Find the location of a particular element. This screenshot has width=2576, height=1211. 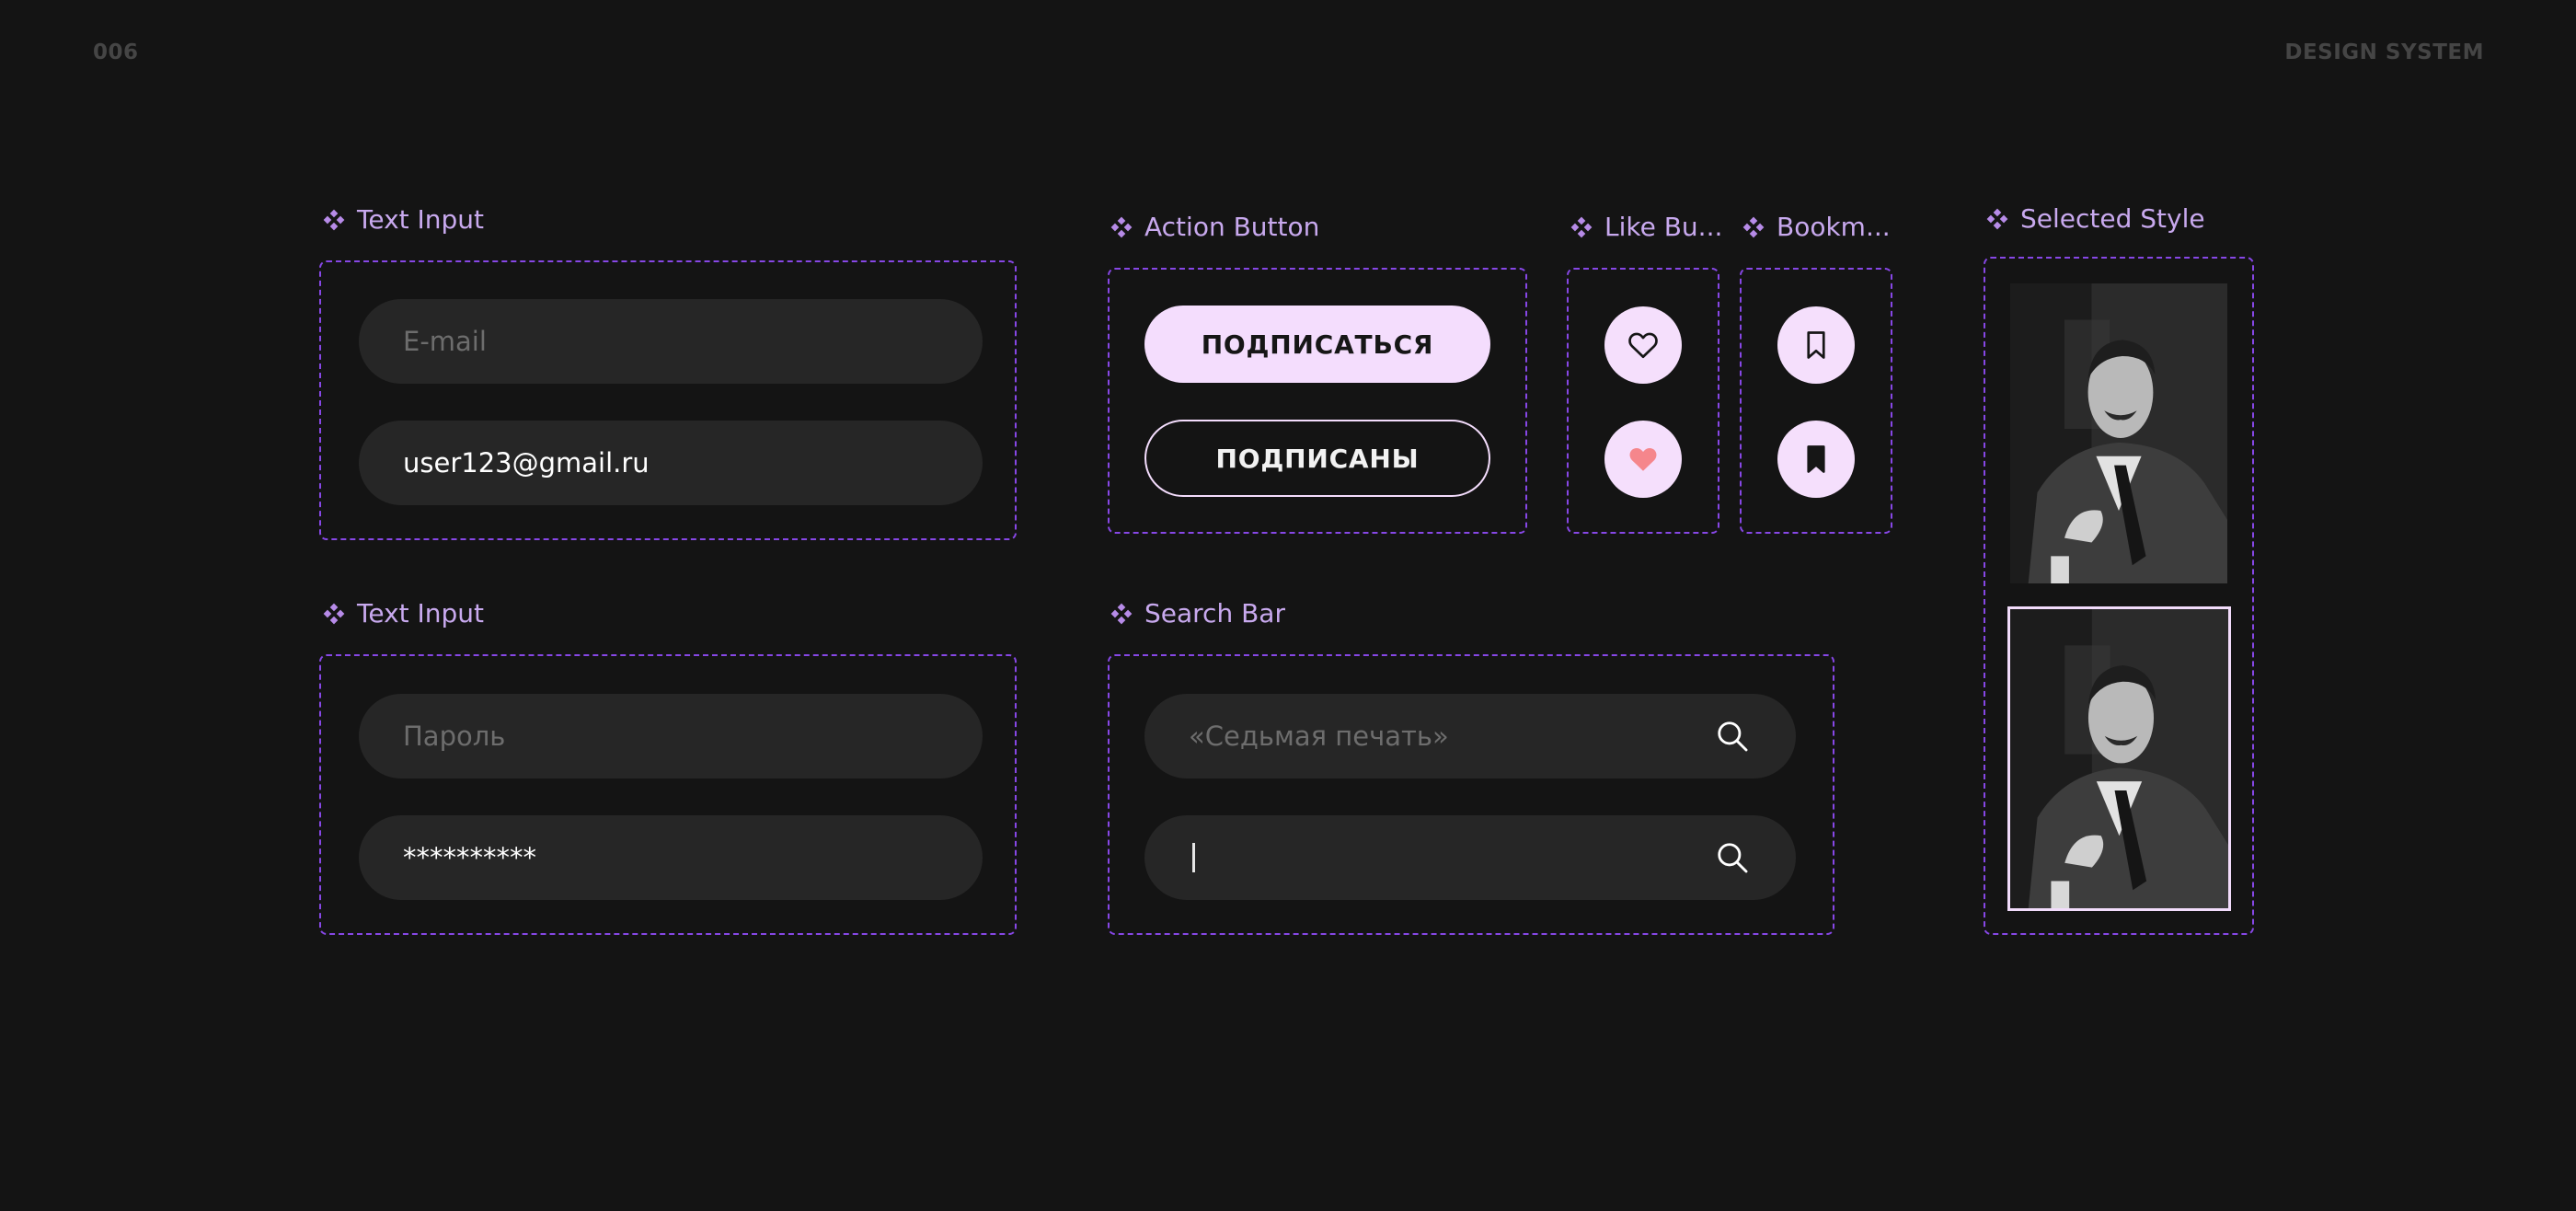

password-field-filled: ********** is located at coordinates (671, 857).